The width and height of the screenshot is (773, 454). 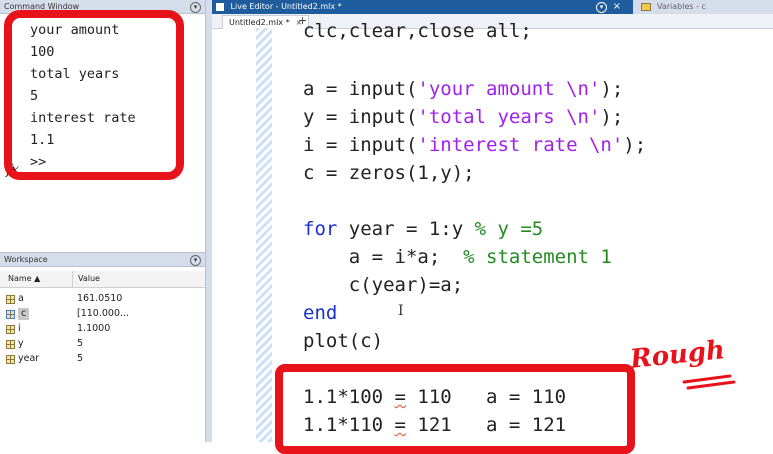 I want to click on code-line: for year = 1:y % y =5, so click(x=423, y=229).